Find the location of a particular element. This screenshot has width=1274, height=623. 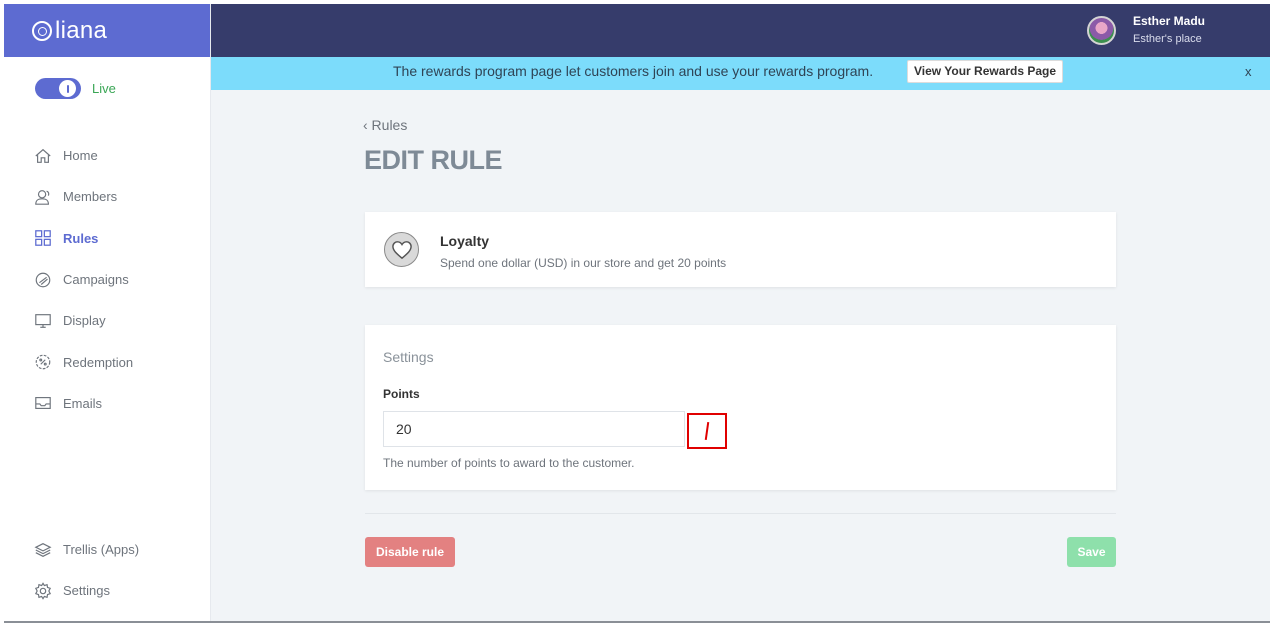

settings-heading: Settings is located at coordinates (408, 357).